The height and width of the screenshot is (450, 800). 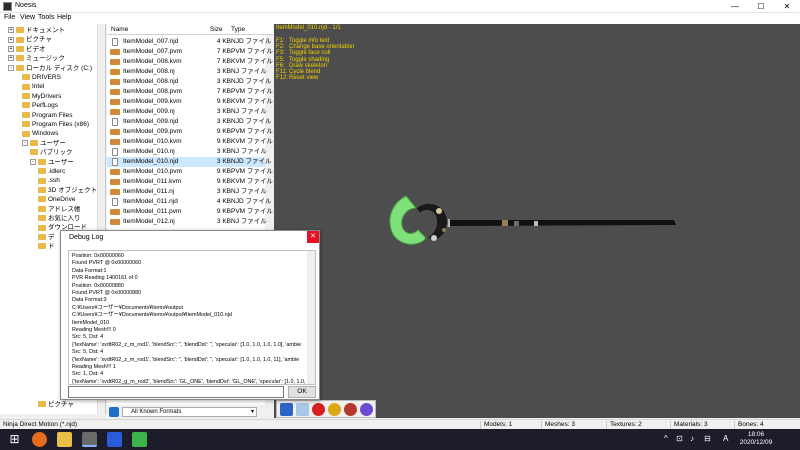 What do you see at coordinates (761, 6) in the screenshot?
I see `maximize-button: ☐` at bounding box center [761, 6].